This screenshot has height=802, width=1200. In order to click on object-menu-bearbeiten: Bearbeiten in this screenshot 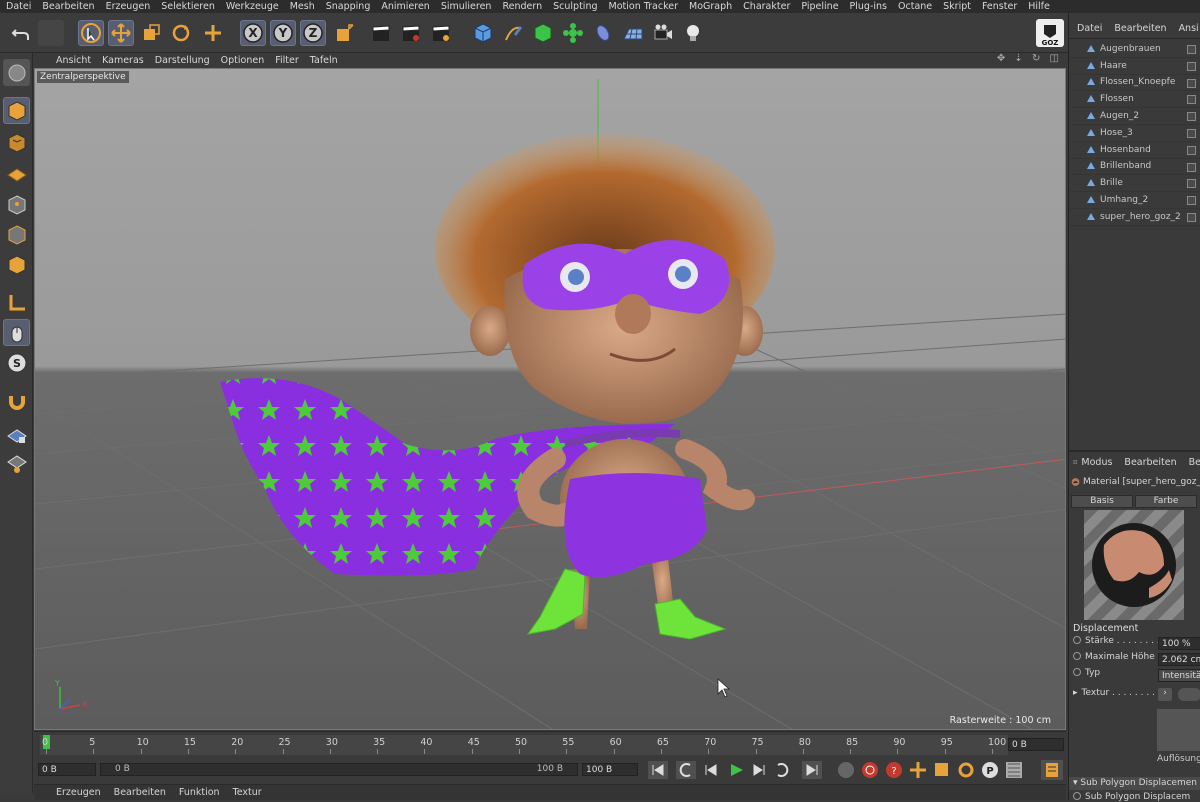, I will do `click(1140, 28)`.